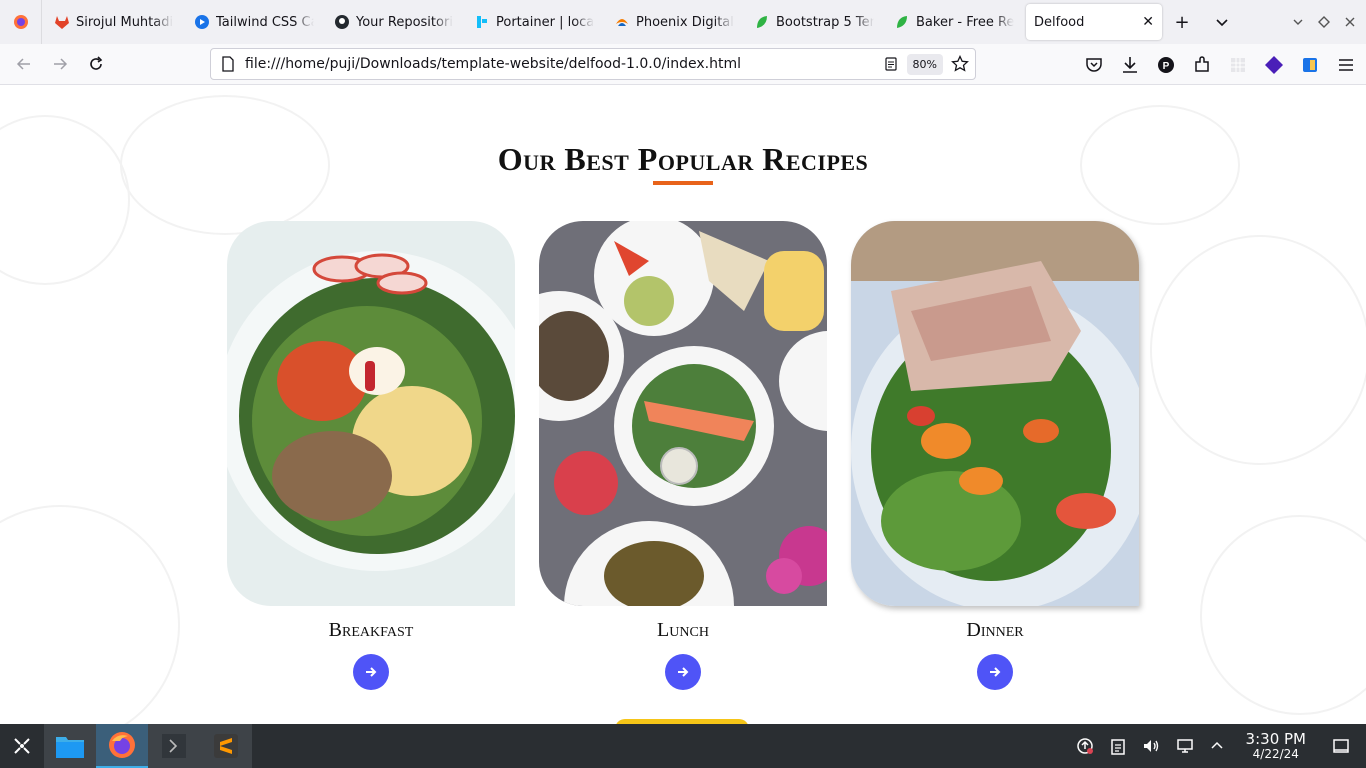 This screenshot has height=768, width=1366. What do you see at coordinates (1217, 746) in the screenshot?
I see `chevron-up-icon` at bounding box center [1217, 746].